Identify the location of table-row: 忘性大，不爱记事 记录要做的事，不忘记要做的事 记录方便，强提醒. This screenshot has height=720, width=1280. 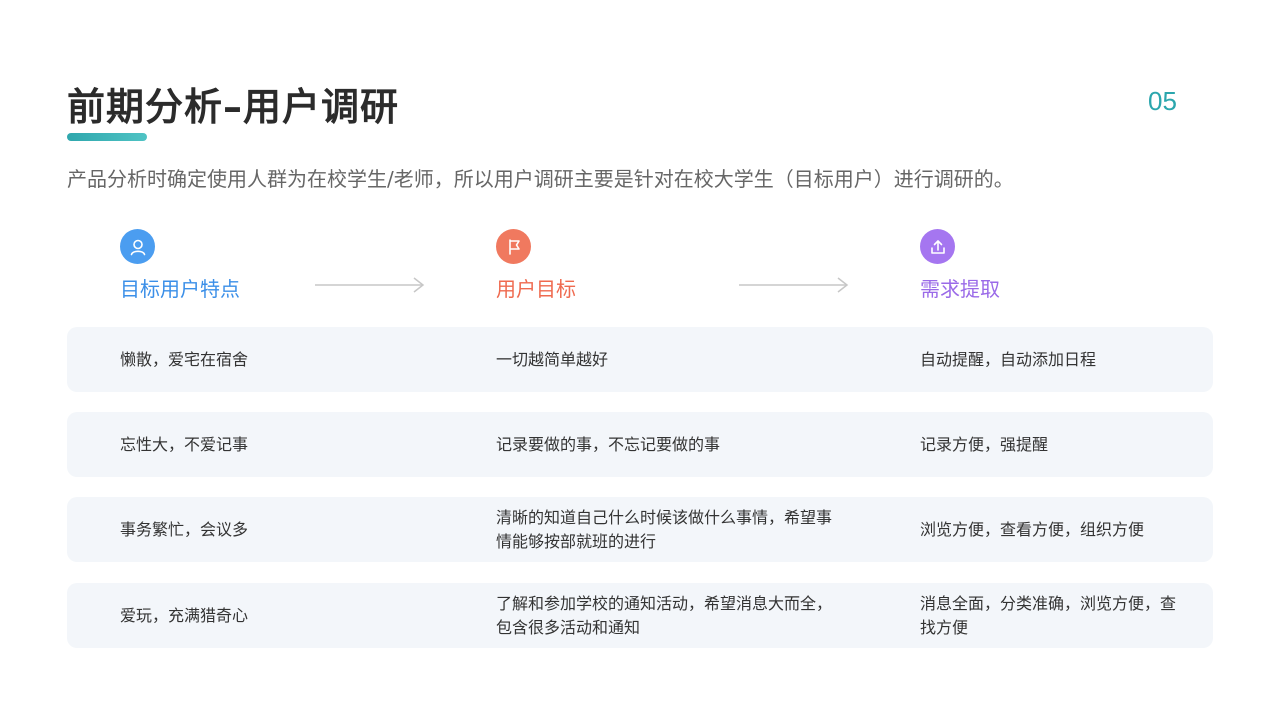
(640, 444).